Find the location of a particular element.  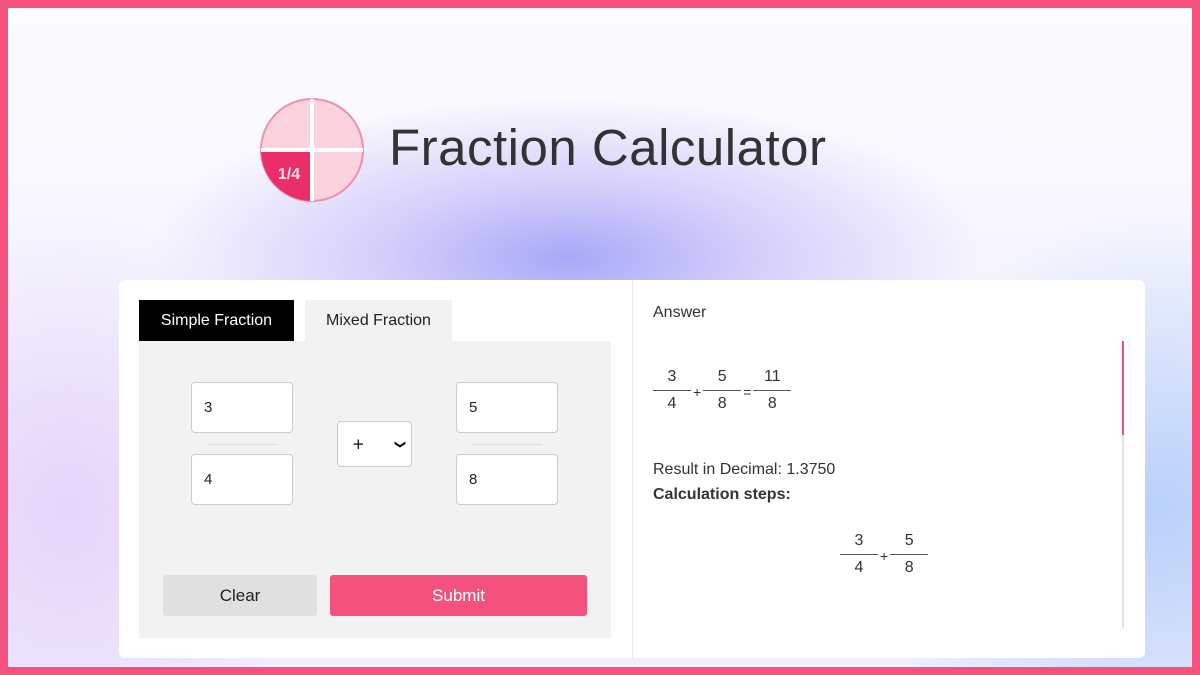

clear-button: Clear is located at coordinates (240, 595).